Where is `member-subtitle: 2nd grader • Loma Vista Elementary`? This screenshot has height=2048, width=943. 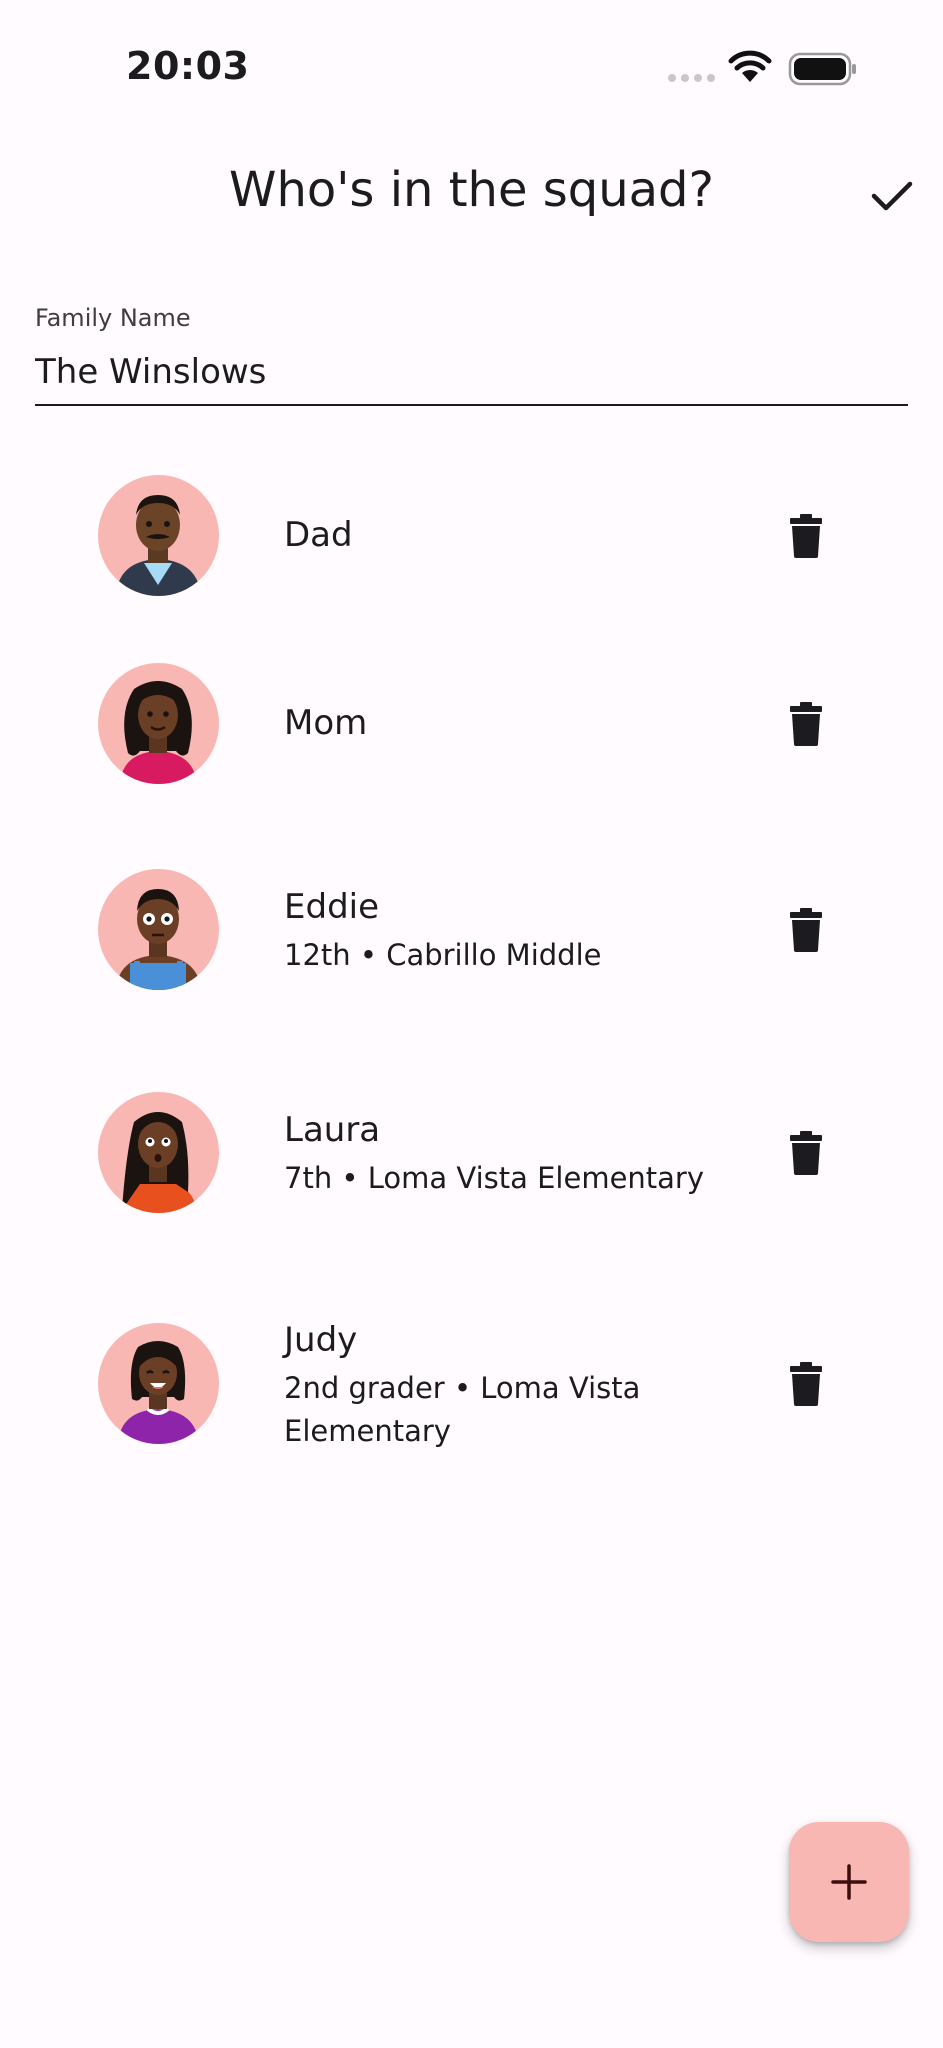
member-subtitle: 2nd grader • Loma Vista Elementary is located at coordinates (462, 1409).